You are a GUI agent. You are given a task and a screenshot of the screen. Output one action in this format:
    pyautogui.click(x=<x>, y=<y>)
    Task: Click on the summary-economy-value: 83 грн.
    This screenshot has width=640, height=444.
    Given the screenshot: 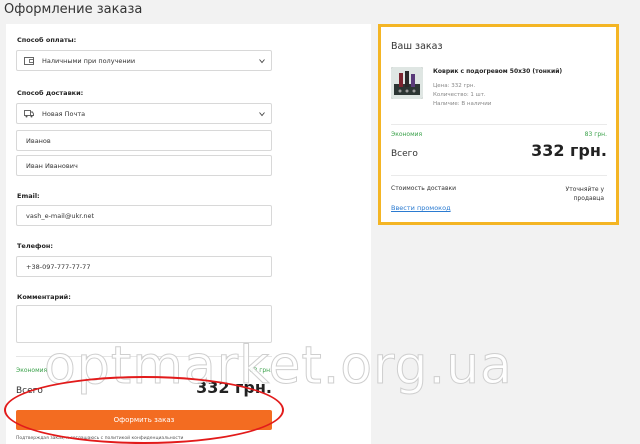 What is the action you would take?
    pyautogui.click(x=595, y=134)
    